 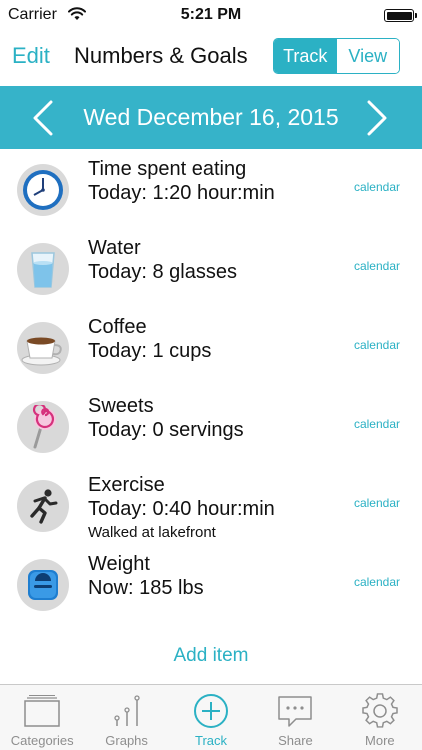 I want to click on runner-icon, so click(x=43, y=506).